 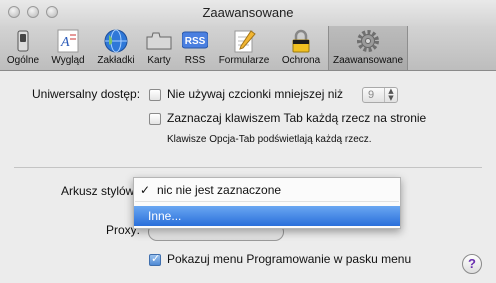 What do you see at coordinates (301, 41) in the screenshot?
I see `lock-icon` at bounding box center [301, 41].